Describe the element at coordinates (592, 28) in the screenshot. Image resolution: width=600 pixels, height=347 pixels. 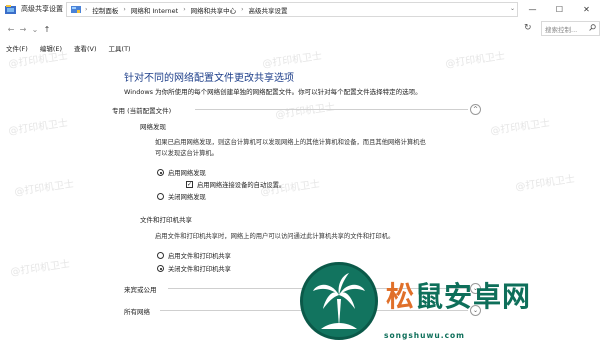
I see `magnifier-icon` at that location.